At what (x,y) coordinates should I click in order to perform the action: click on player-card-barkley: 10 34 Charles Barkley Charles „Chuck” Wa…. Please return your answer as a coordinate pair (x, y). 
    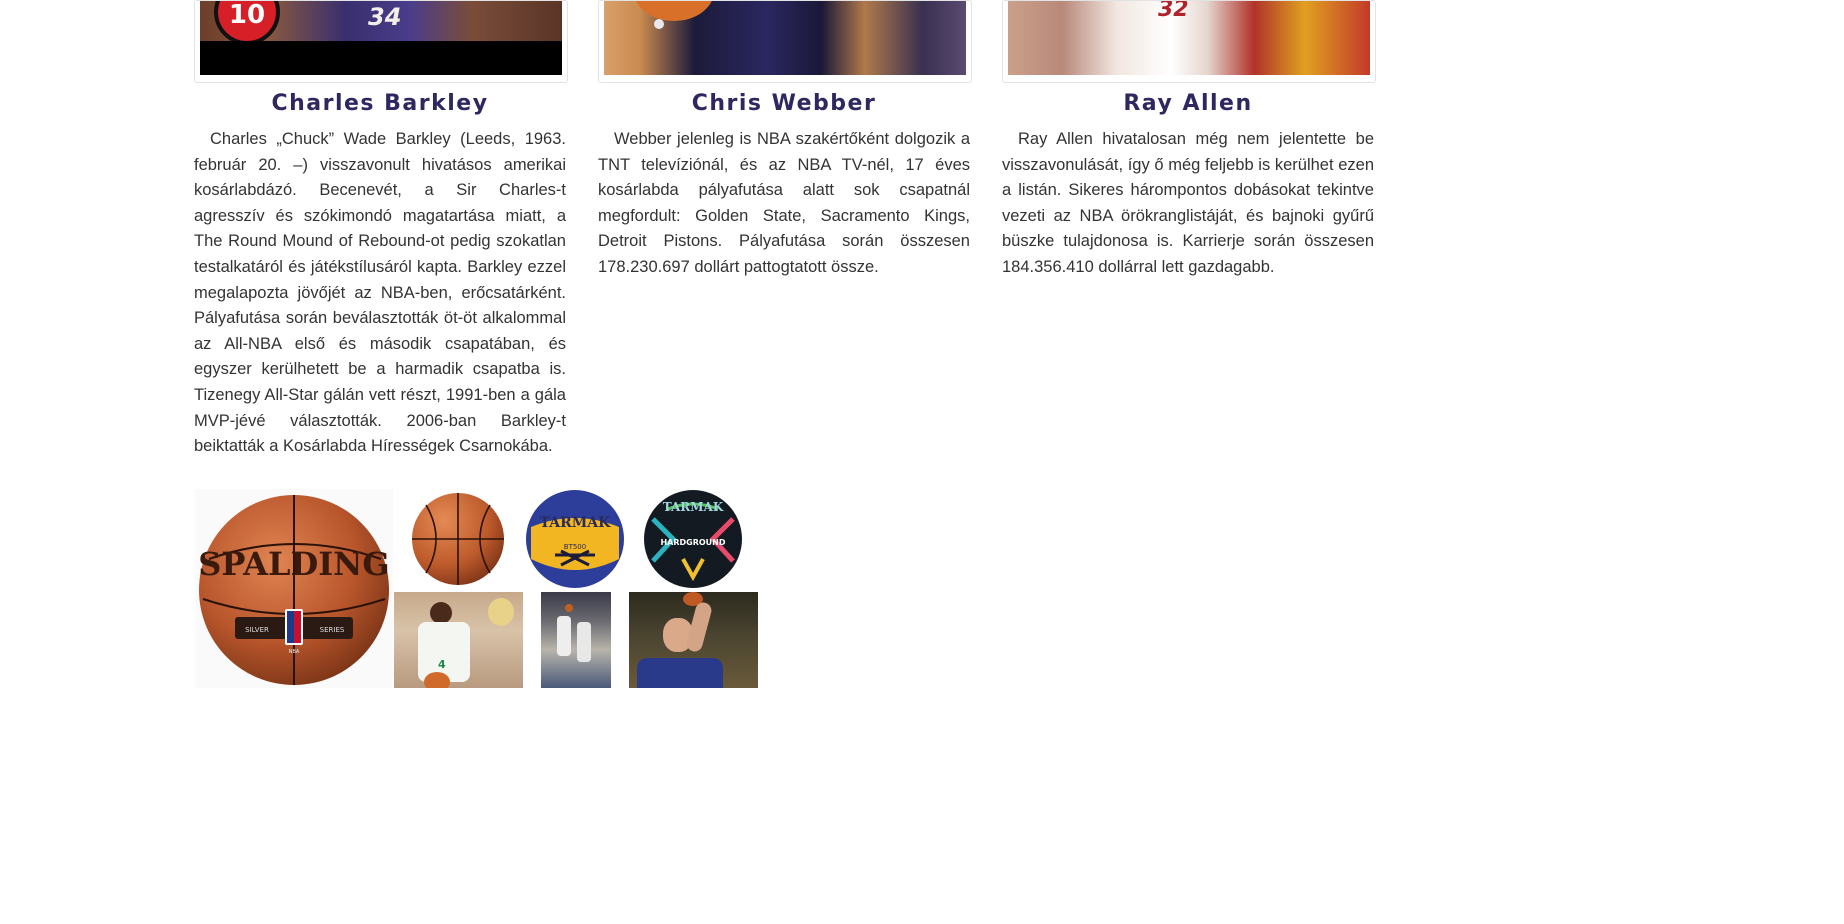
    Looking at the image, I should click on (381, 230).